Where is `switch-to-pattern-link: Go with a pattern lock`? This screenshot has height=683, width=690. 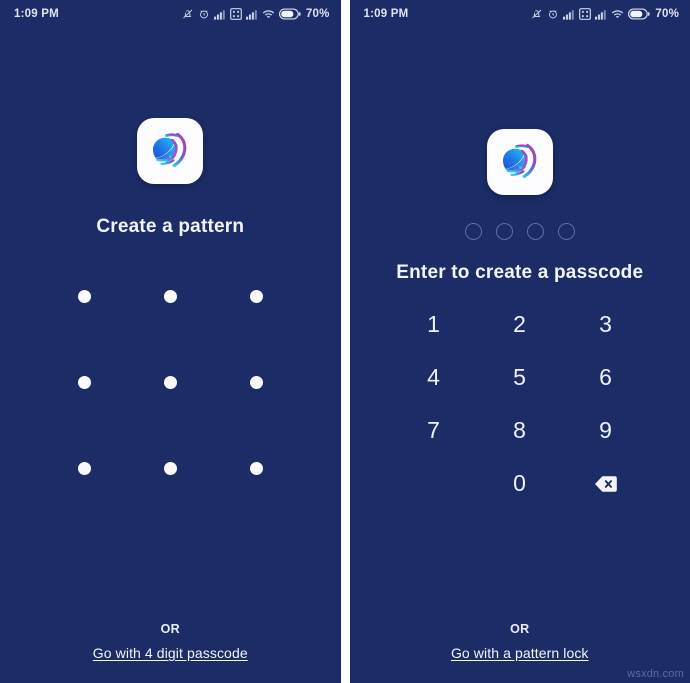
switch-to-pattern-link: Go with a pattern lock is located at coordinates (520, 653).